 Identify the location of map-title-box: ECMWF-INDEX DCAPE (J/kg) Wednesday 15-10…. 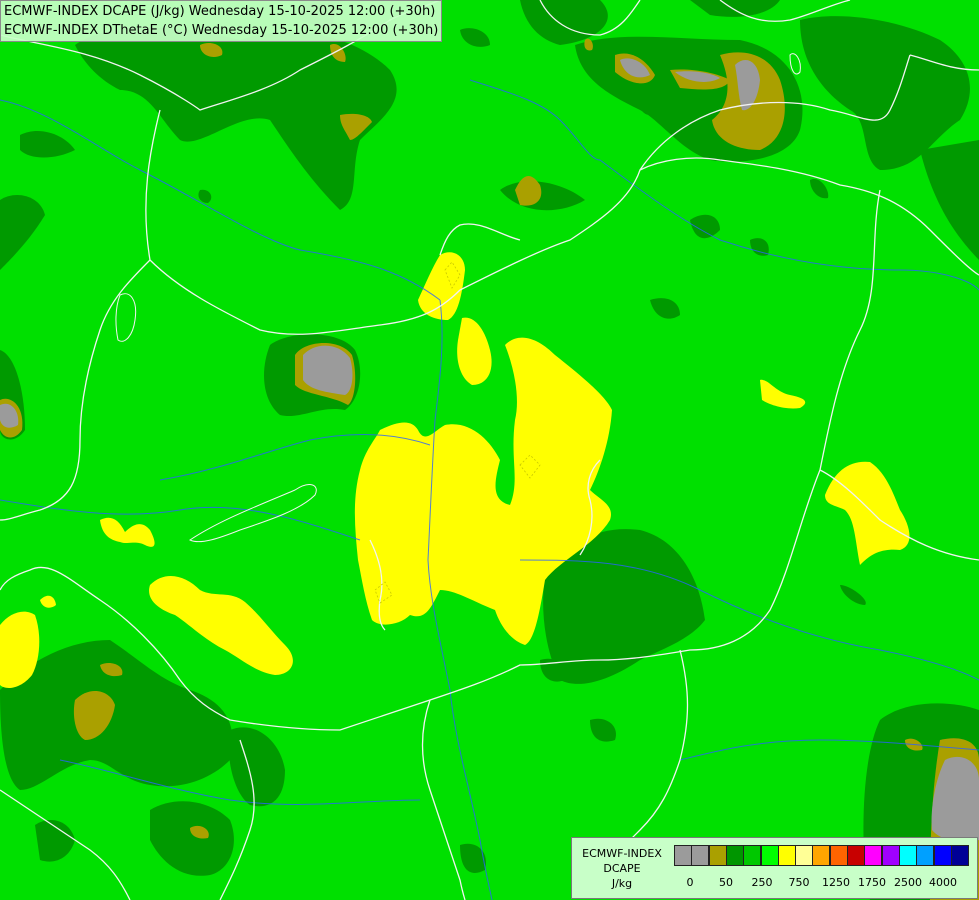
(221, 21).